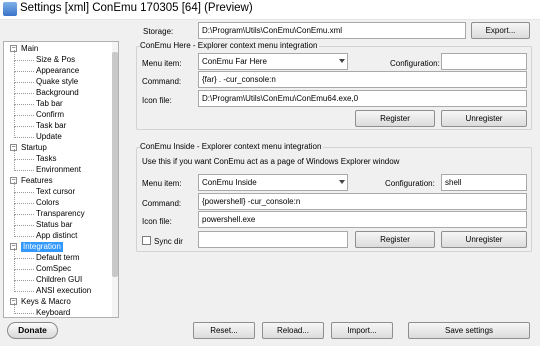 The image size is (540, 346). Describe the element at coordinates (162, 203) in the screenshot. I see `inside-command-label: Command:` at that location.